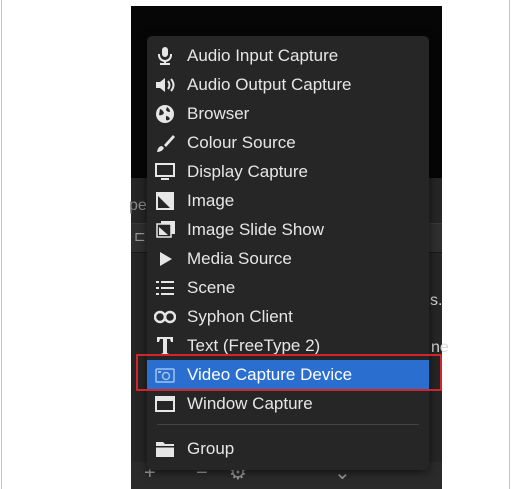  What do you see at coordinates (165, 143) in the screenshot?
I see `paintbrush-icon` at bounding box center [165, 143].